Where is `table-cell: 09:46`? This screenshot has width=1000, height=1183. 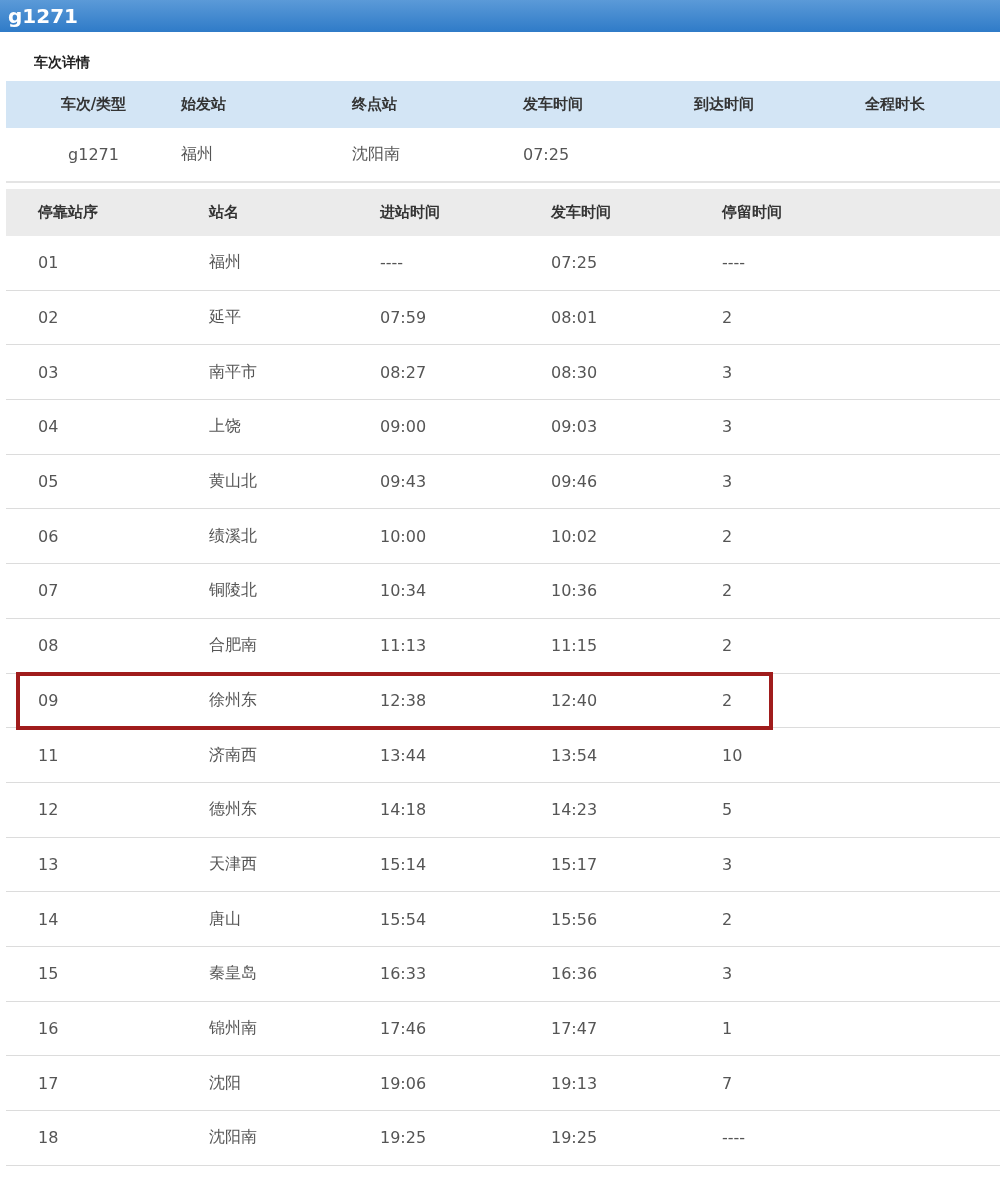 table-cell: 09:46 is located at coordinates (574, 482).